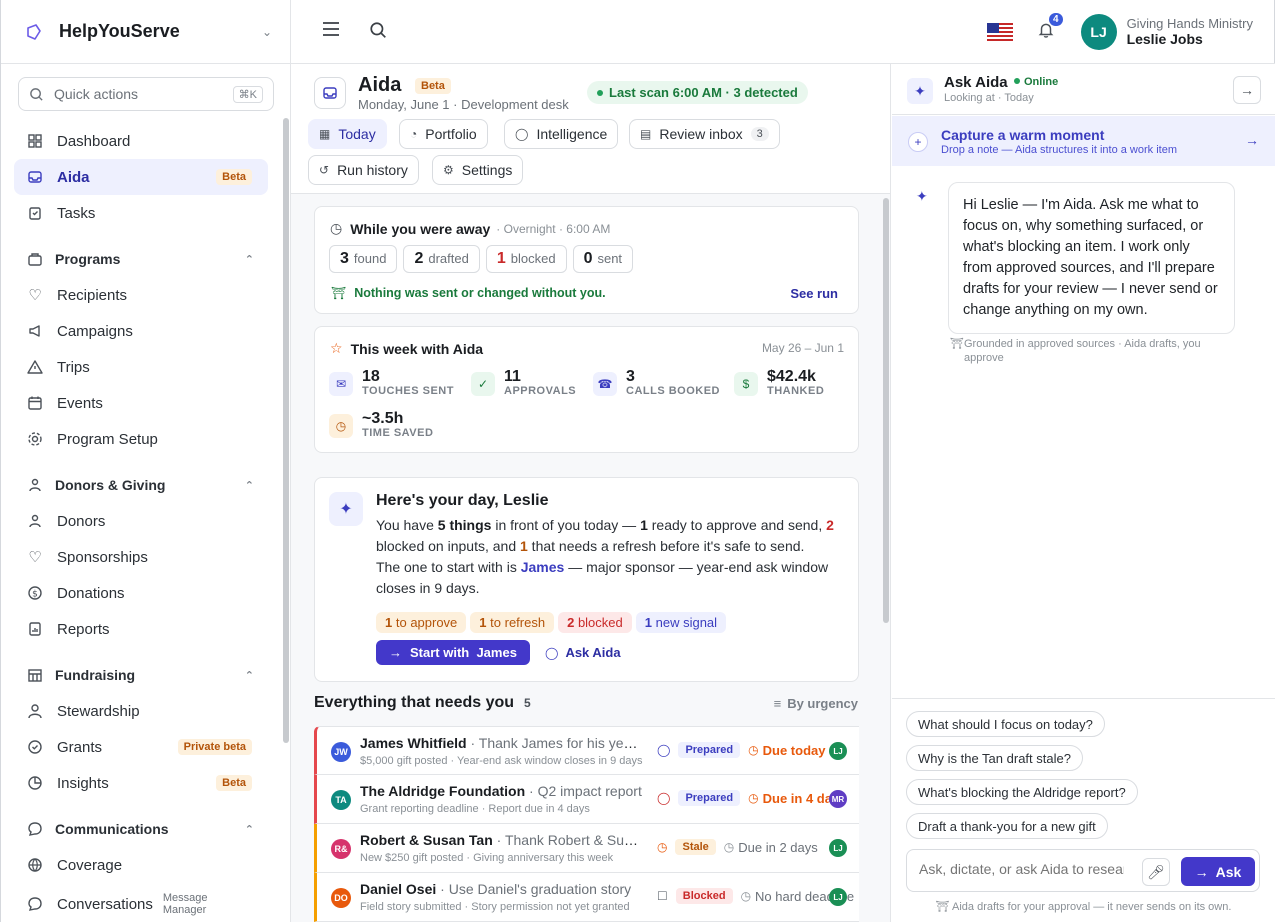  I want to click on sidebar-item-aida: Aida Beta, so click(141, 177).